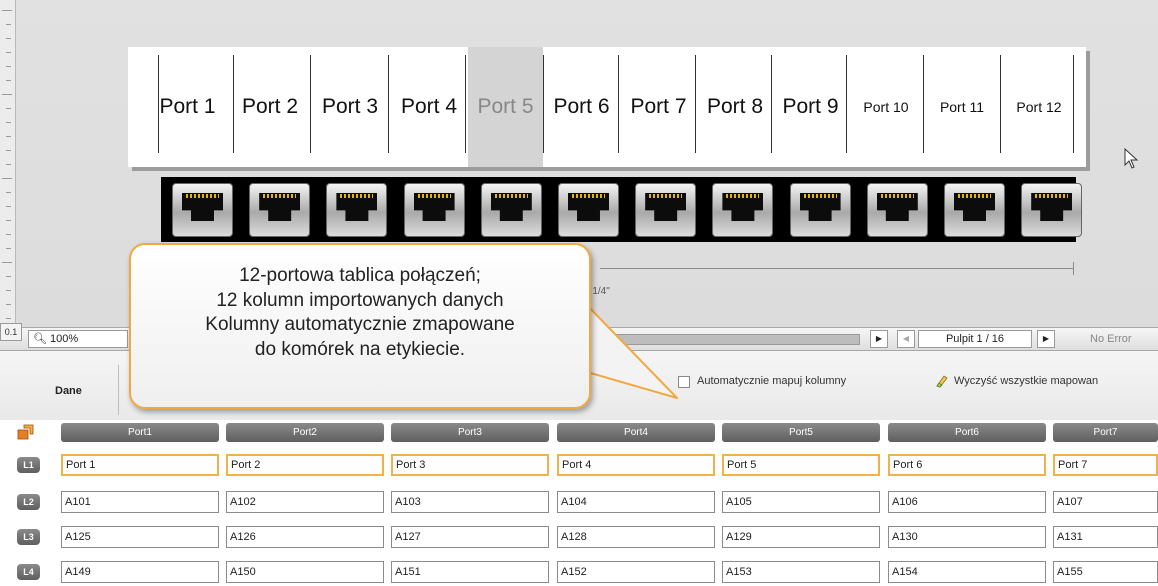 The height and width of the screenshot is (586, 1158). What do you see at coordinates (1105, 465) in the screenshot?
I see `grid-cell: Port 7` at bounding box center [1105, 465].